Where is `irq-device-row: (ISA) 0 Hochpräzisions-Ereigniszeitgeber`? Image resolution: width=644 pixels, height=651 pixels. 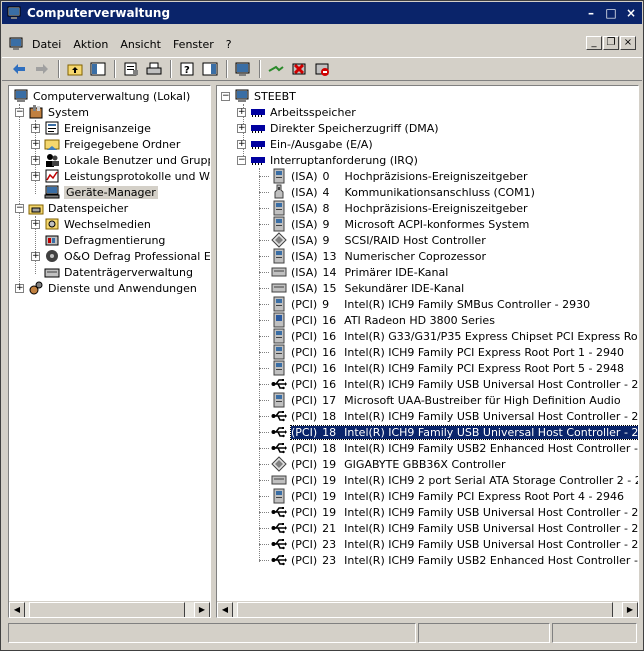
irq-device-row: (ISA) 0 Hochpräzisions-Ereigniszeitgeber is located at coordinates (391, 176).